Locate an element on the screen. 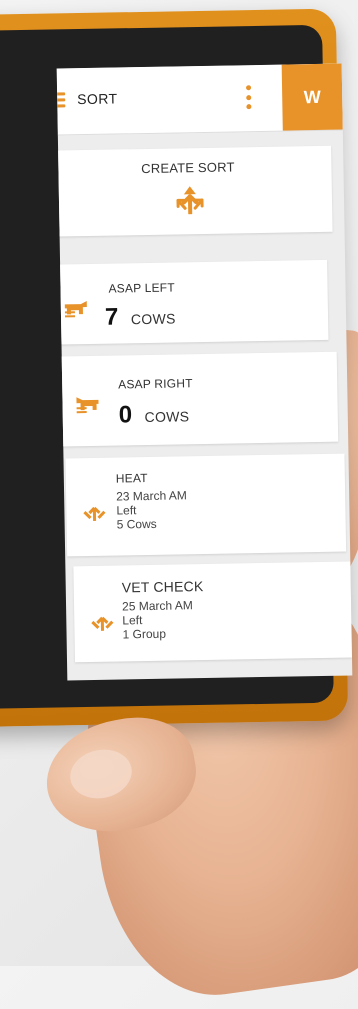 This screenshot has height=1009, width=358. sort-date: 25 March AM is located at coordinates (157, 606).